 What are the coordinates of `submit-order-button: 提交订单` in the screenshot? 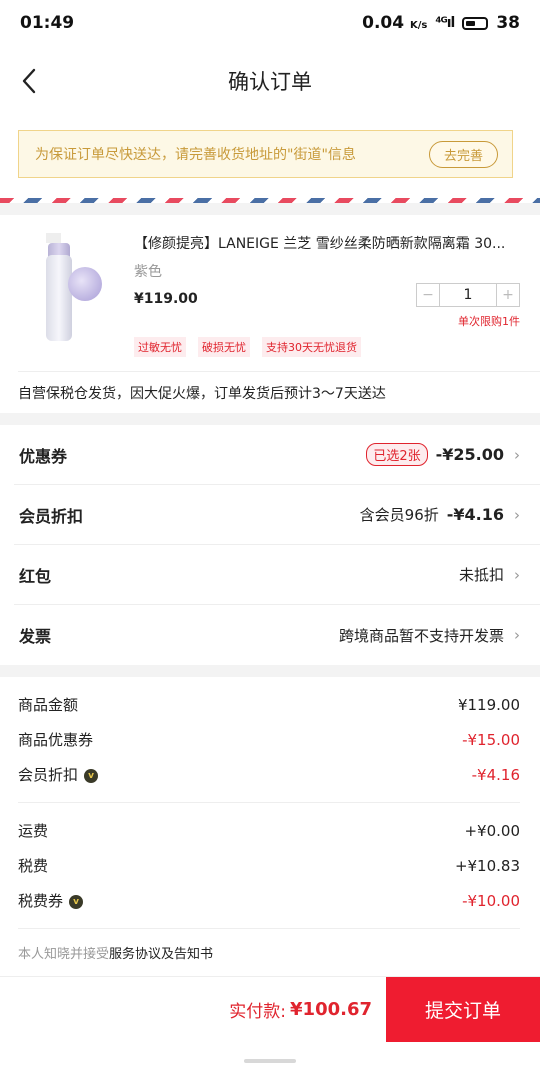 It's located at (463, 1009).